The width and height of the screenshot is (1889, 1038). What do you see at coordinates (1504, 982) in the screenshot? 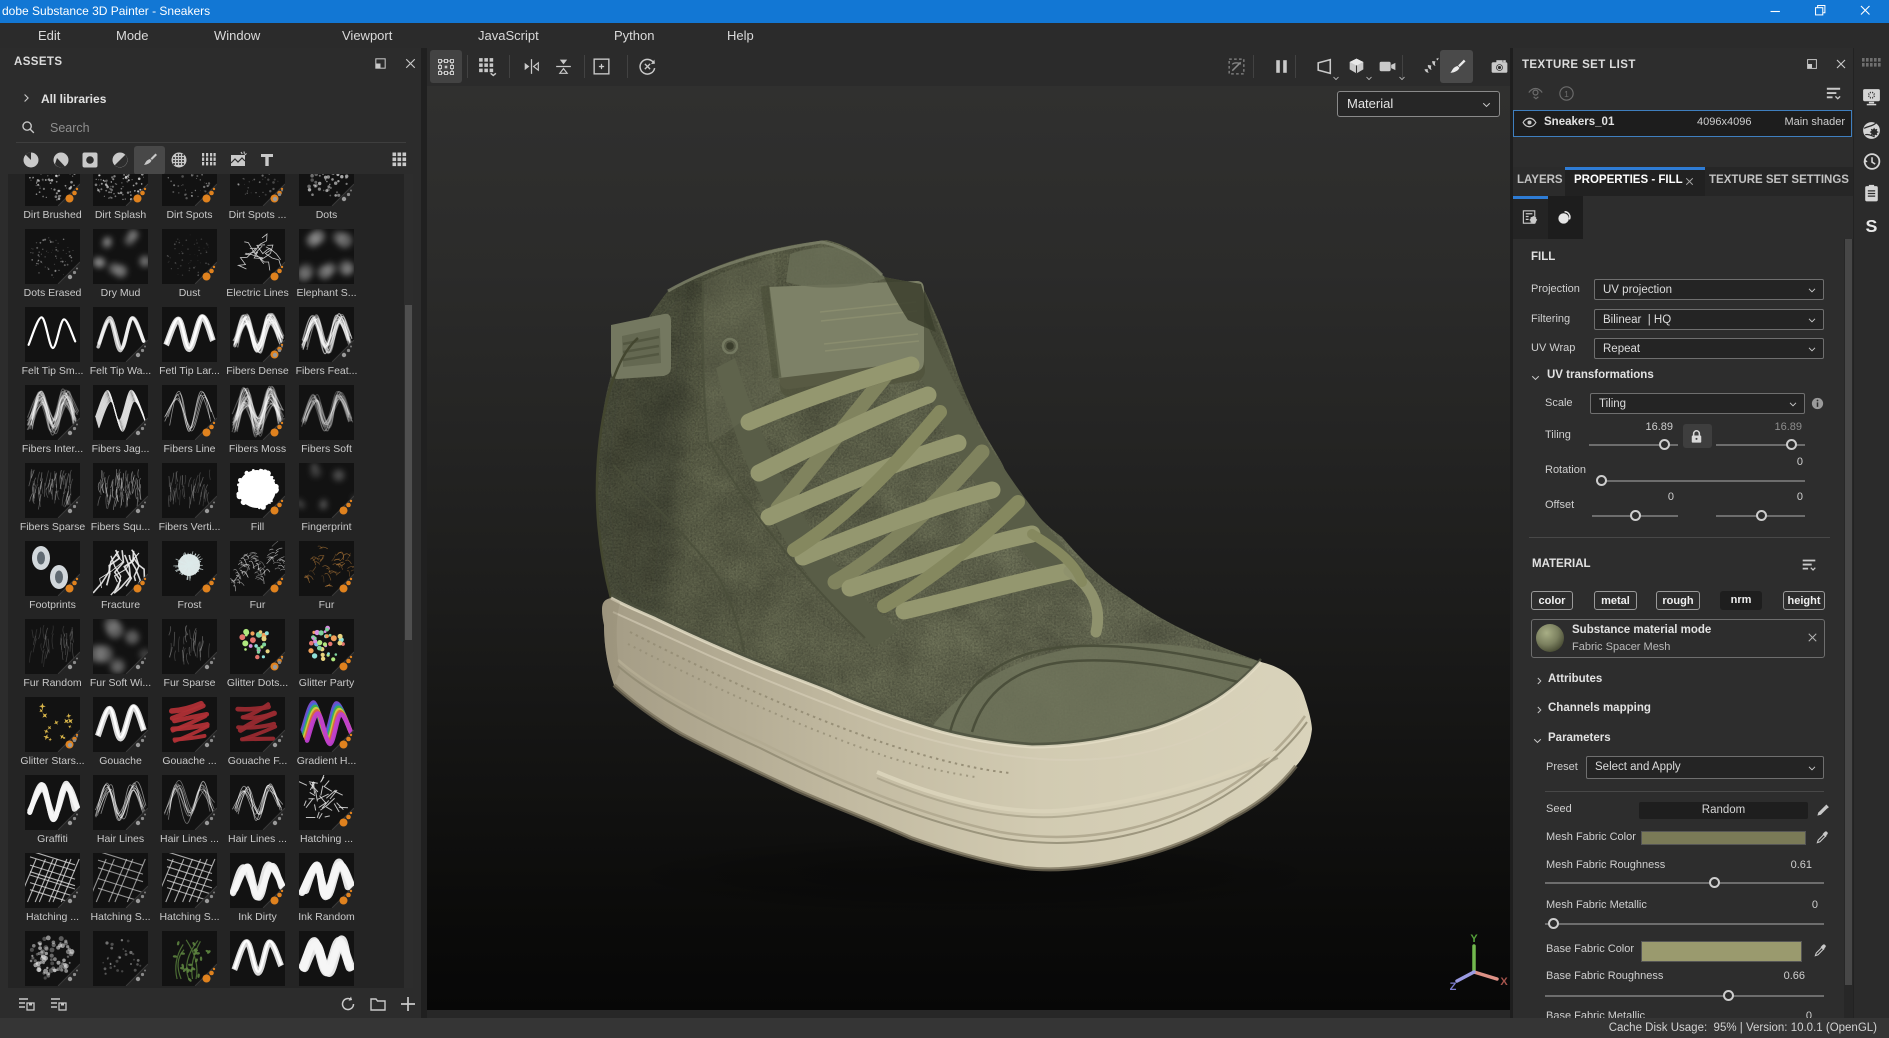
I see `svg-text: X` at bounding box center [1504, 982].